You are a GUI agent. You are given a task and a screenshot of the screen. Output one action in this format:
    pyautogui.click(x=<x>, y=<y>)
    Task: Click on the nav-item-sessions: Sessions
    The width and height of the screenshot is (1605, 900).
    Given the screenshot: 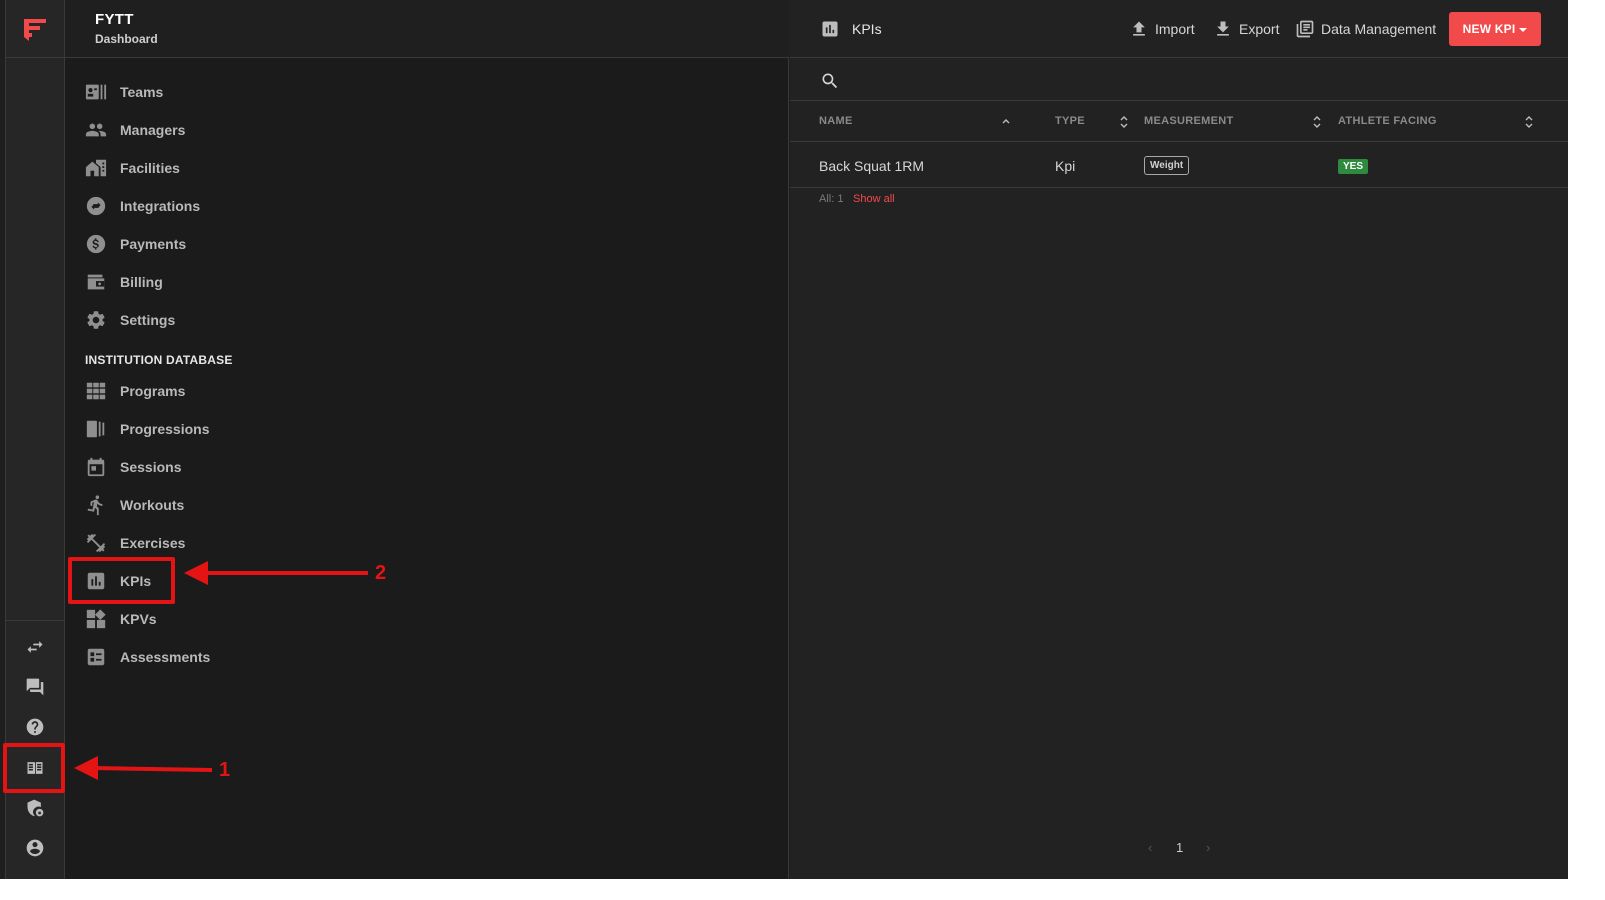 What is the action you would take?
    pyautogui.click(x=133, y=467)
    